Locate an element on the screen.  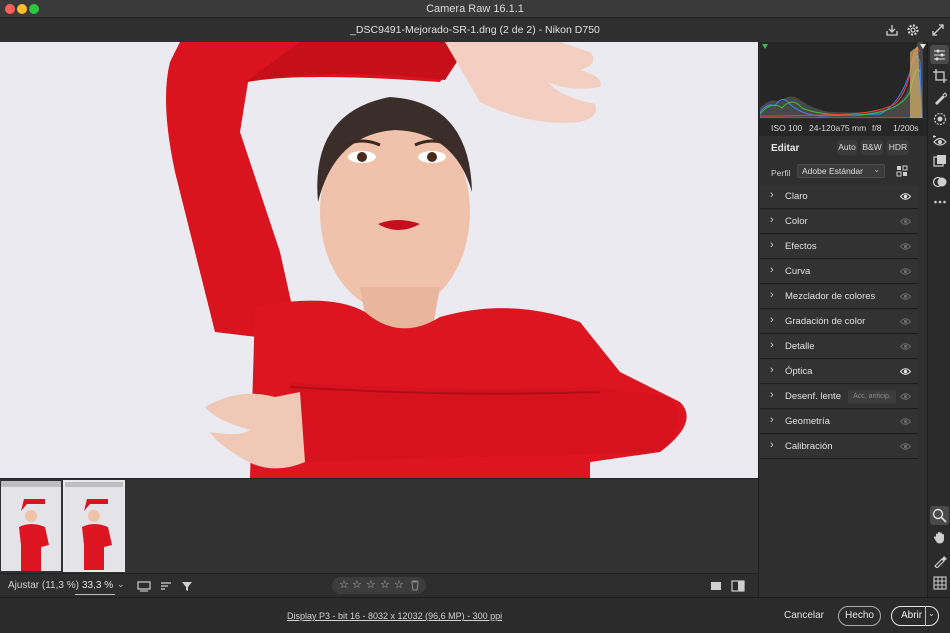
cancel-button: Cancelar is located at coordinates (804, 616).